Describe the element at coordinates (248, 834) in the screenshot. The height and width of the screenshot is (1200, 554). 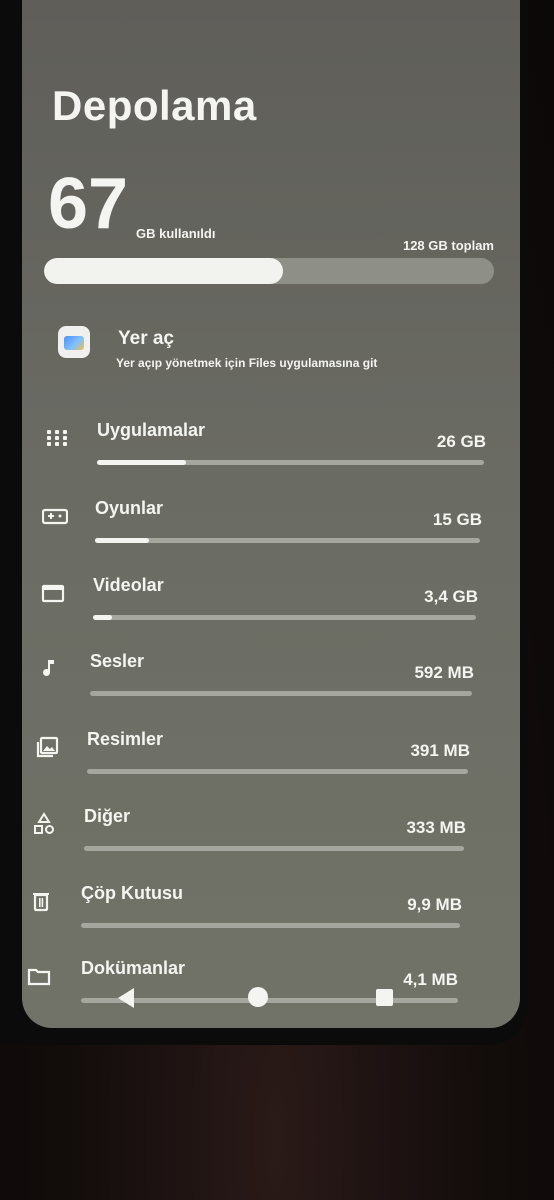
I see `category-other: Diğer 333 MB` at that location.